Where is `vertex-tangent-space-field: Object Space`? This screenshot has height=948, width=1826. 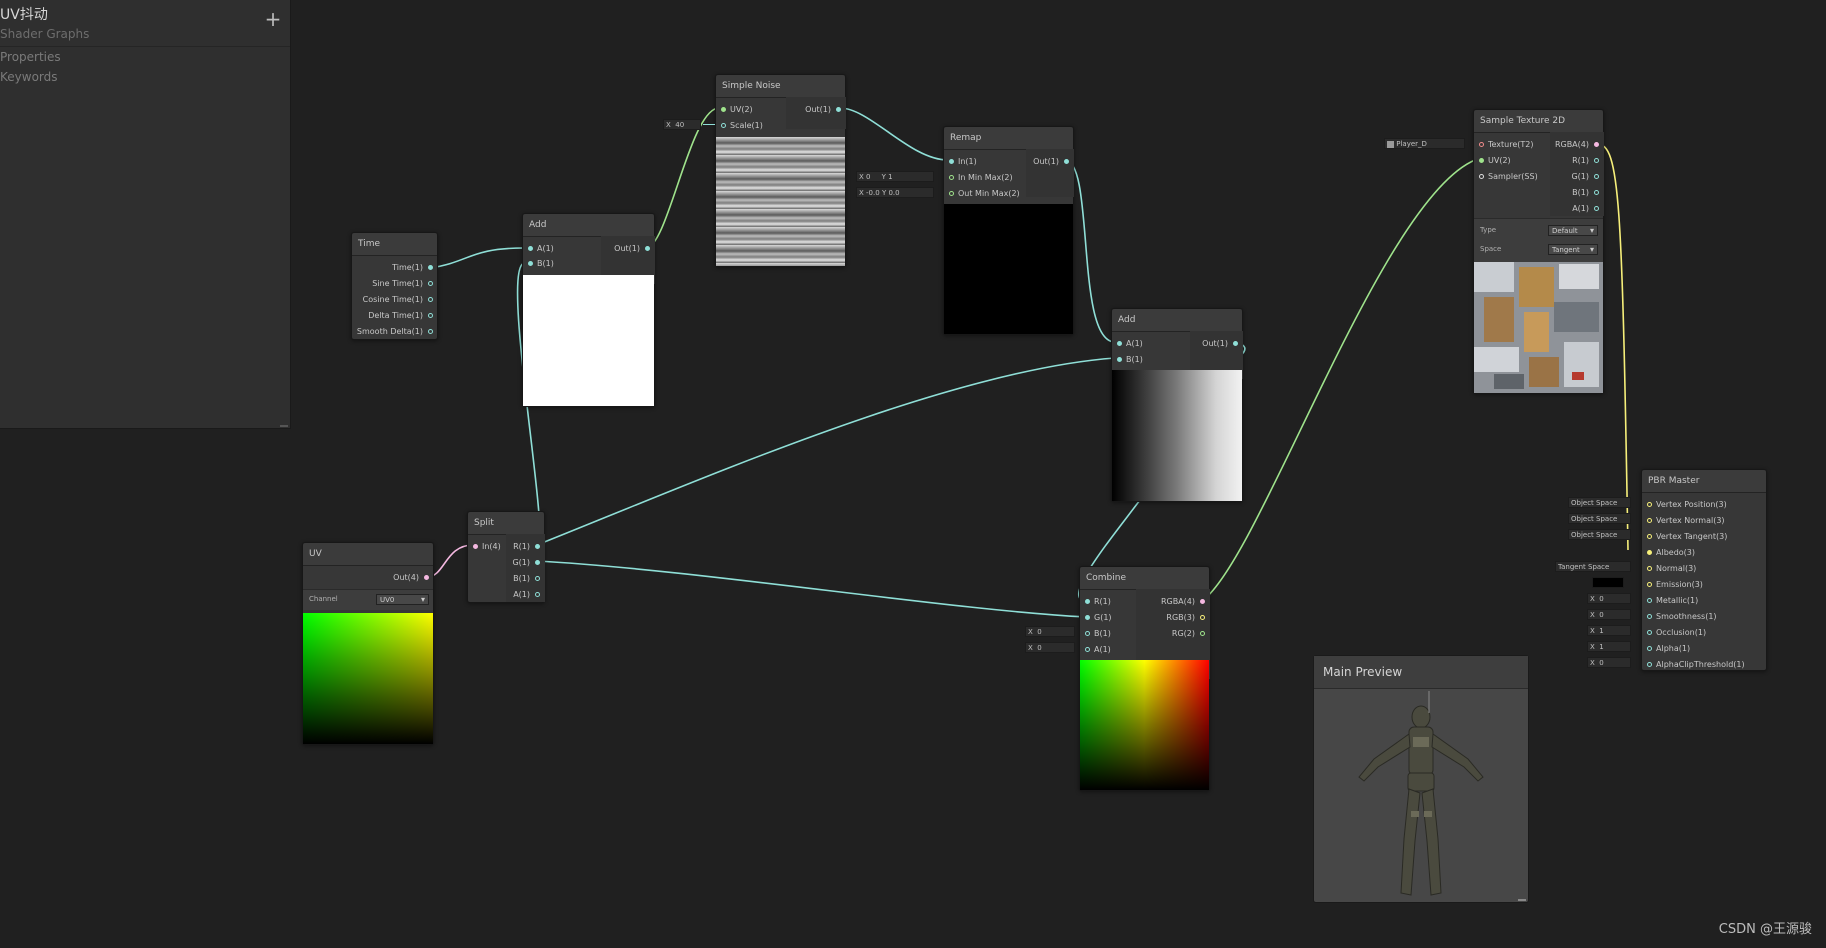
vertex-tangent-space-field: Object Space is located at coordinates (1599, 534).